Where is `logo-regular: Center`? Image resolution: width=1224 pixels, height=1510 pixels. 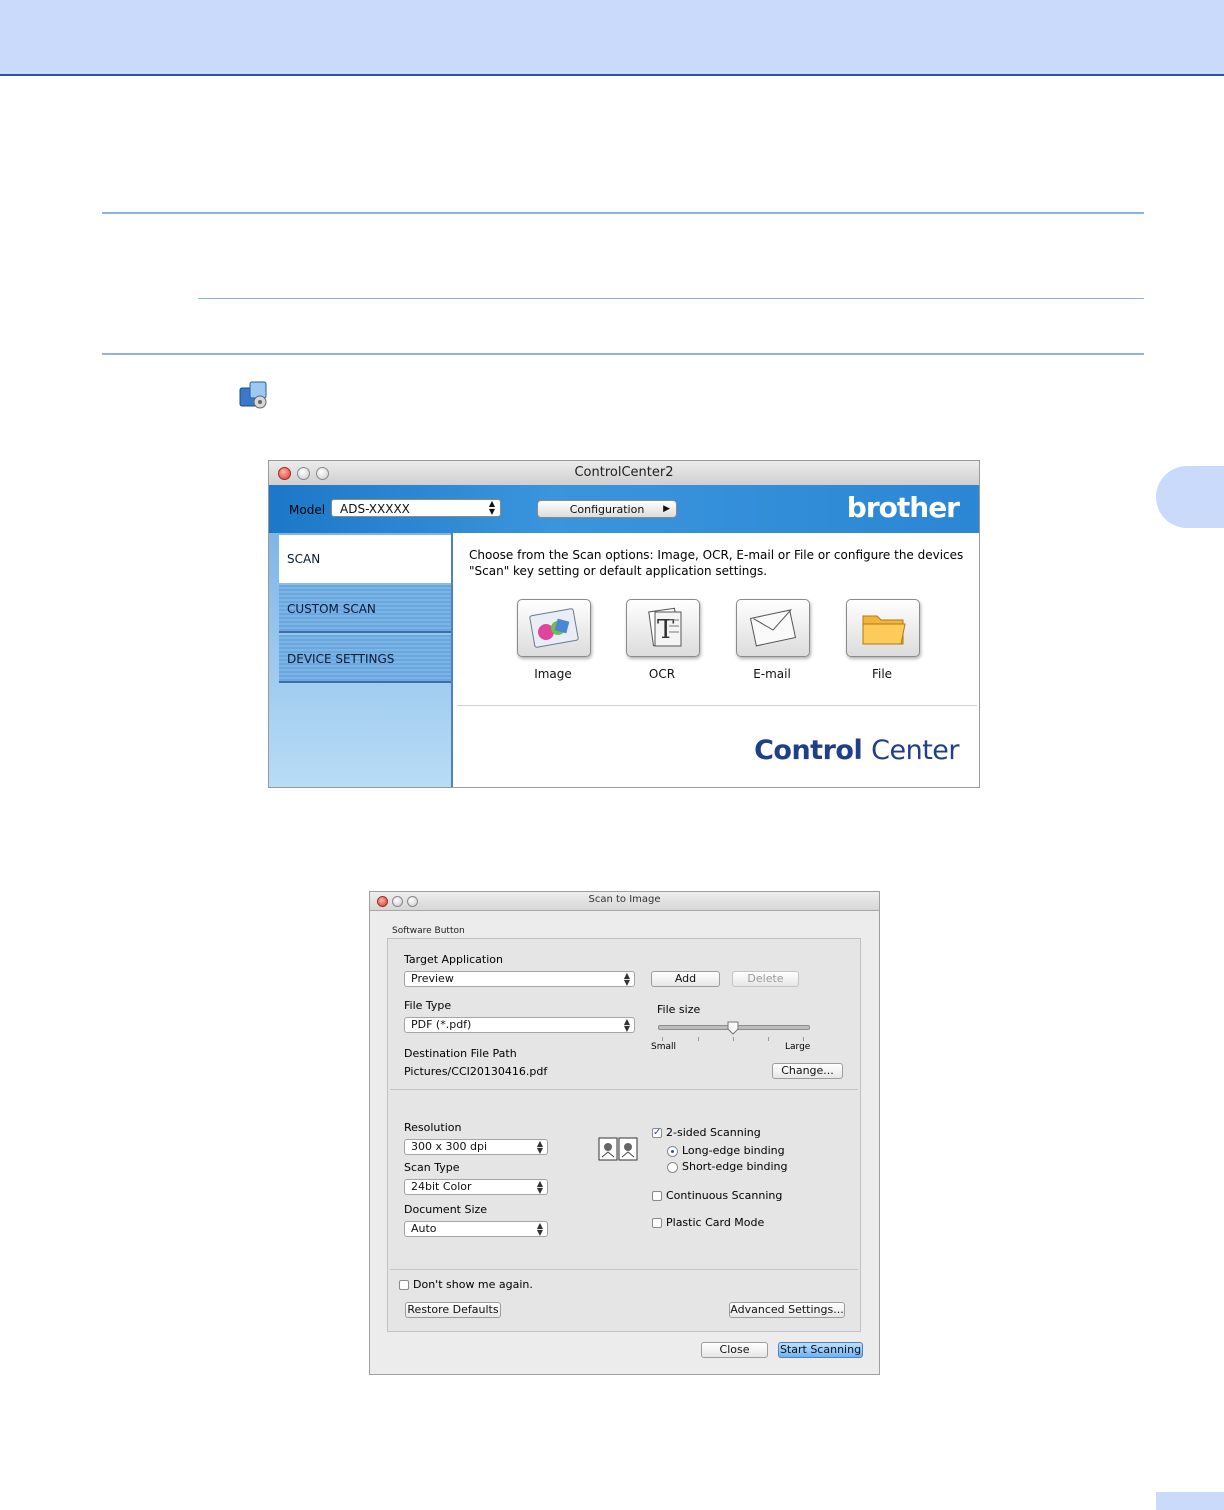 logo-regular: Center is located at coordinates (915, 750).